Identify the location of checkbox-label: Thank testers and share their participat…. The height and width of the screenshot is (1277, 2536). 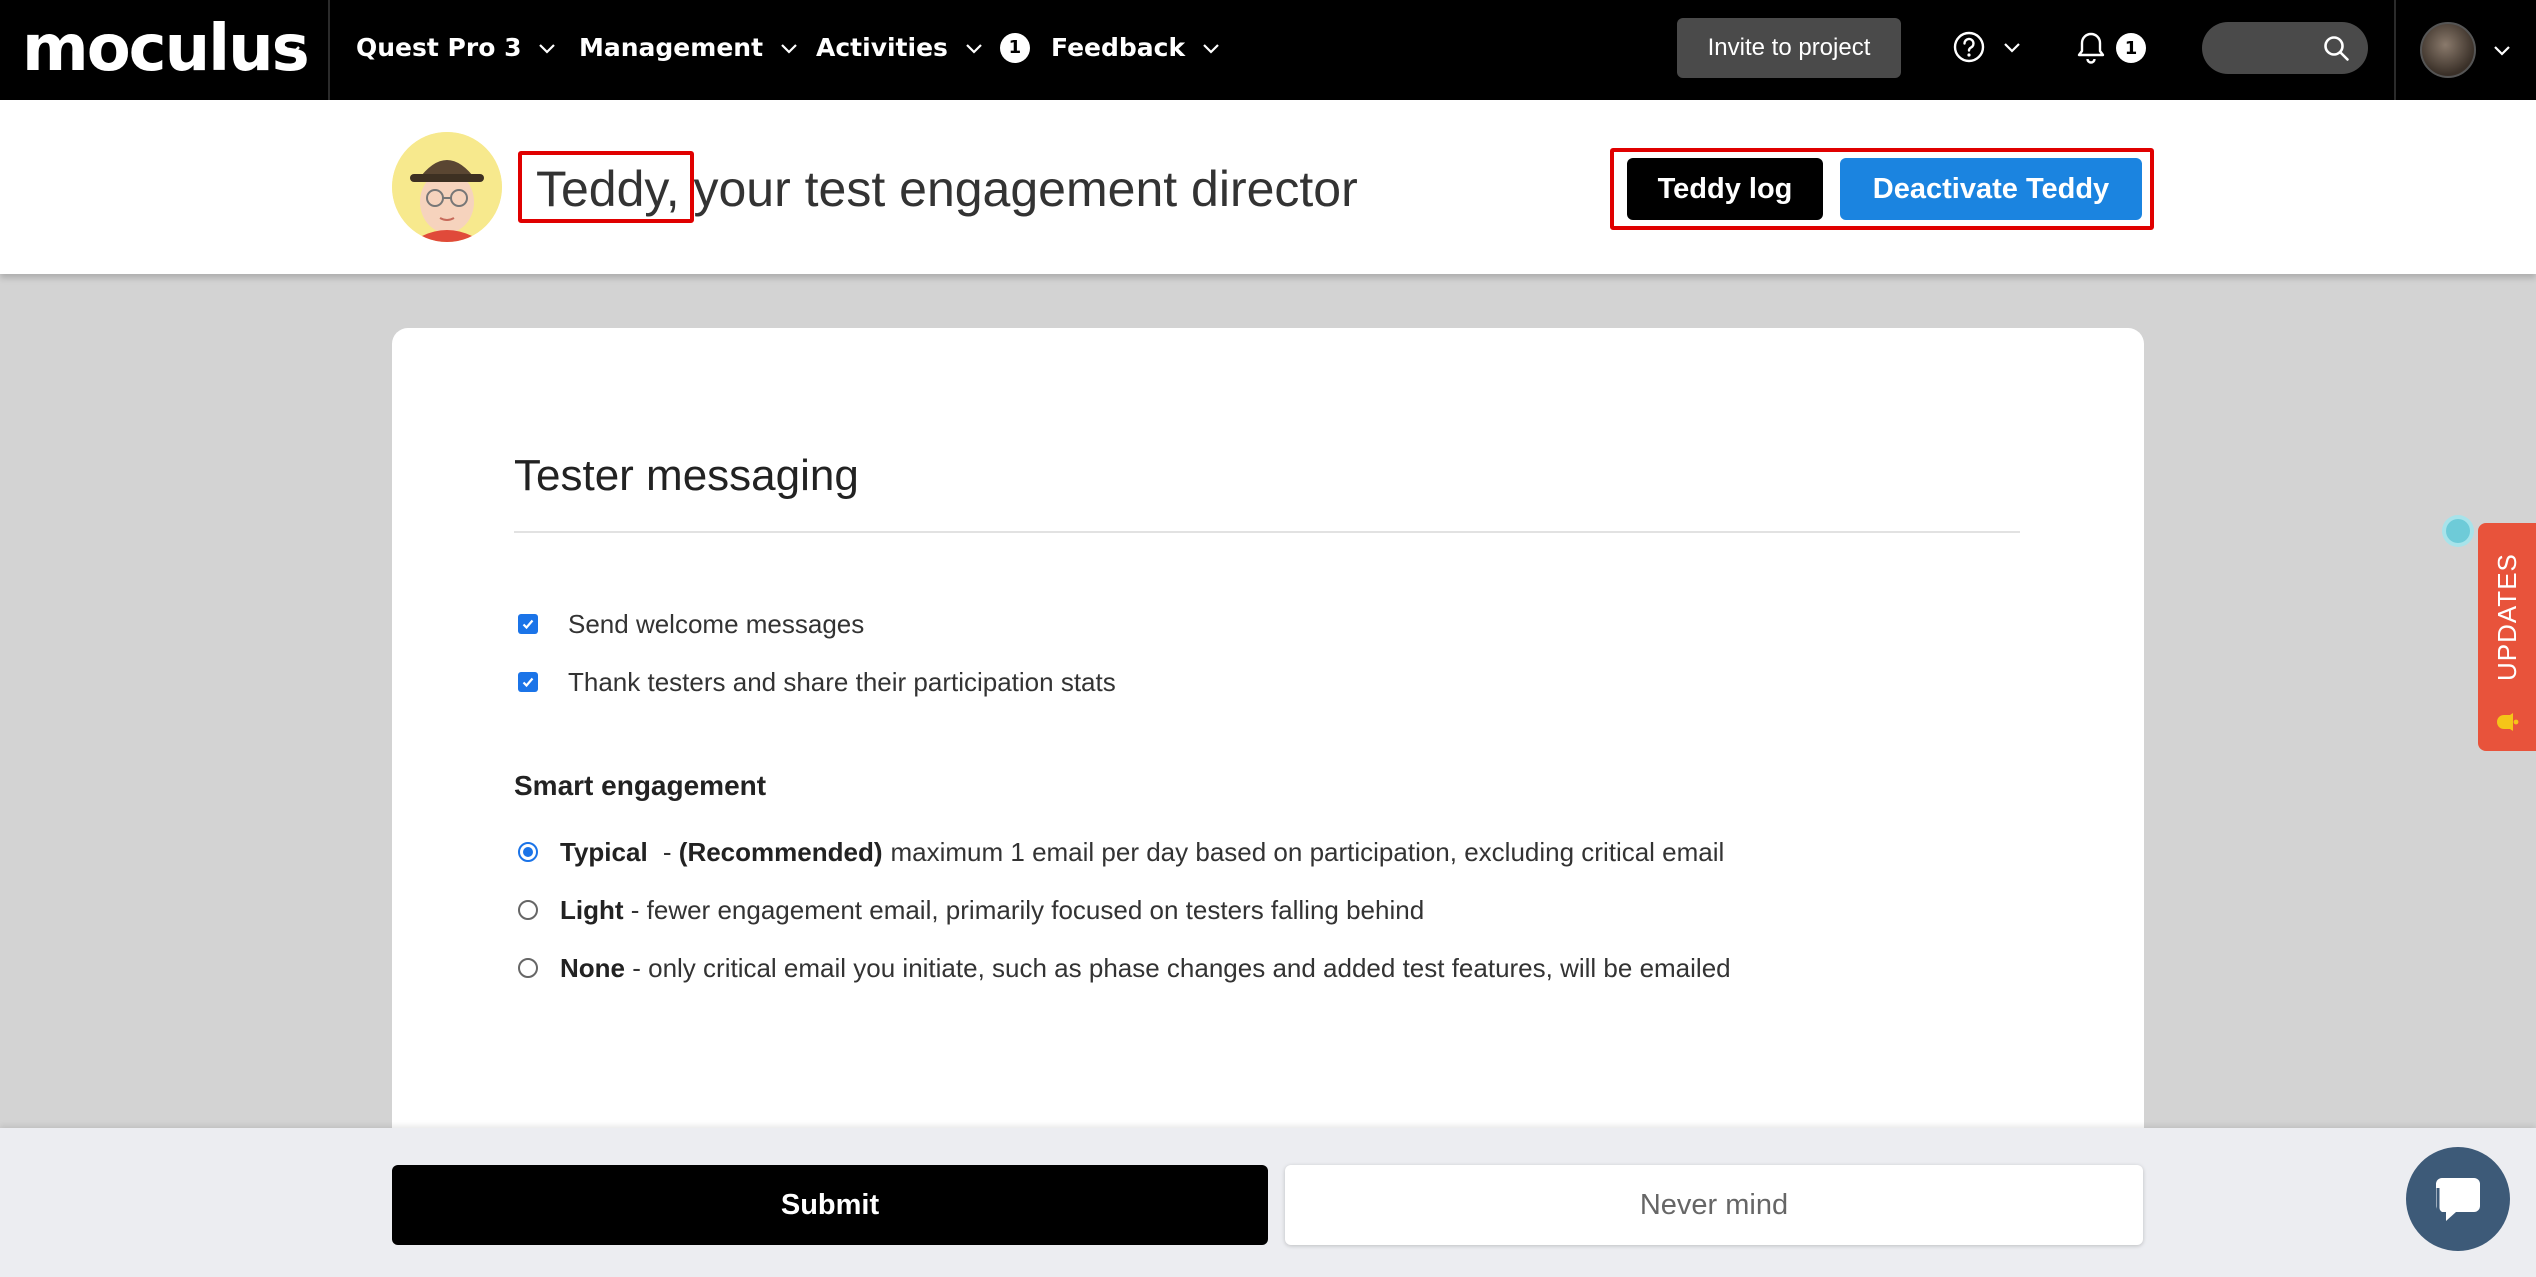
(842, 682).